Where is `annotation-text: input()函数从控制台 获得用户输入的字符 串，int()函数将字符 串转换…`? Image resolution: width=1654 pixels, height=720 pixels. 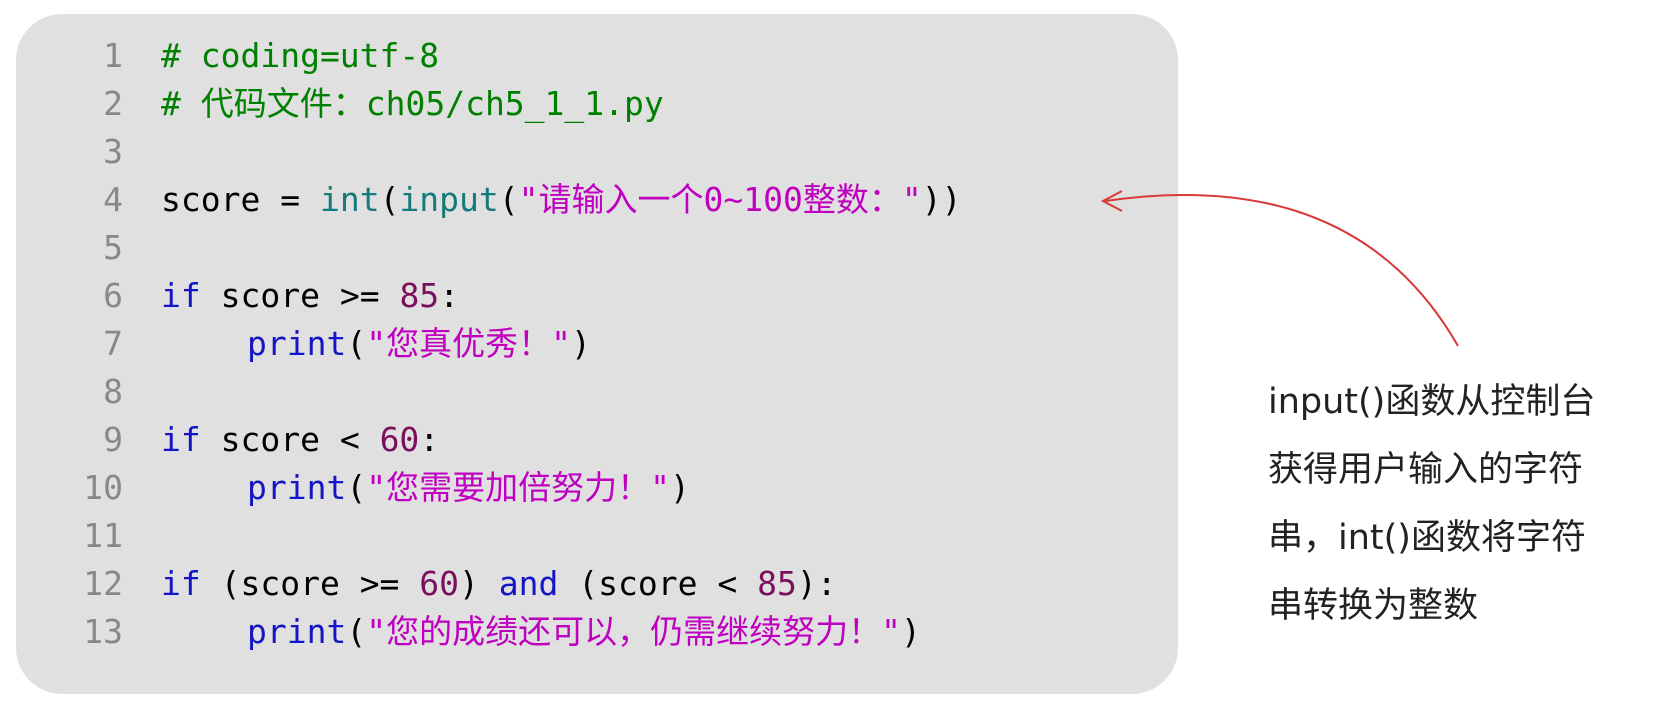
annotation-text: input()函数从控制台 获得用户输入的字符 串，int()函数将字符 串转换… is located at coordinates (1458, 504).